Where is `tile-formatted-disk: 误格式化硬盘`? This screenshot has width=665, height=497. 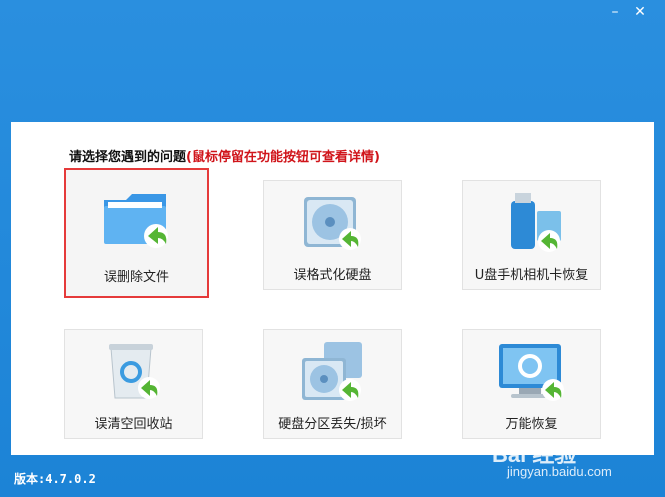 tile-formatted-disk: 误格式化硬盘 is located at coordinates (332, 235).